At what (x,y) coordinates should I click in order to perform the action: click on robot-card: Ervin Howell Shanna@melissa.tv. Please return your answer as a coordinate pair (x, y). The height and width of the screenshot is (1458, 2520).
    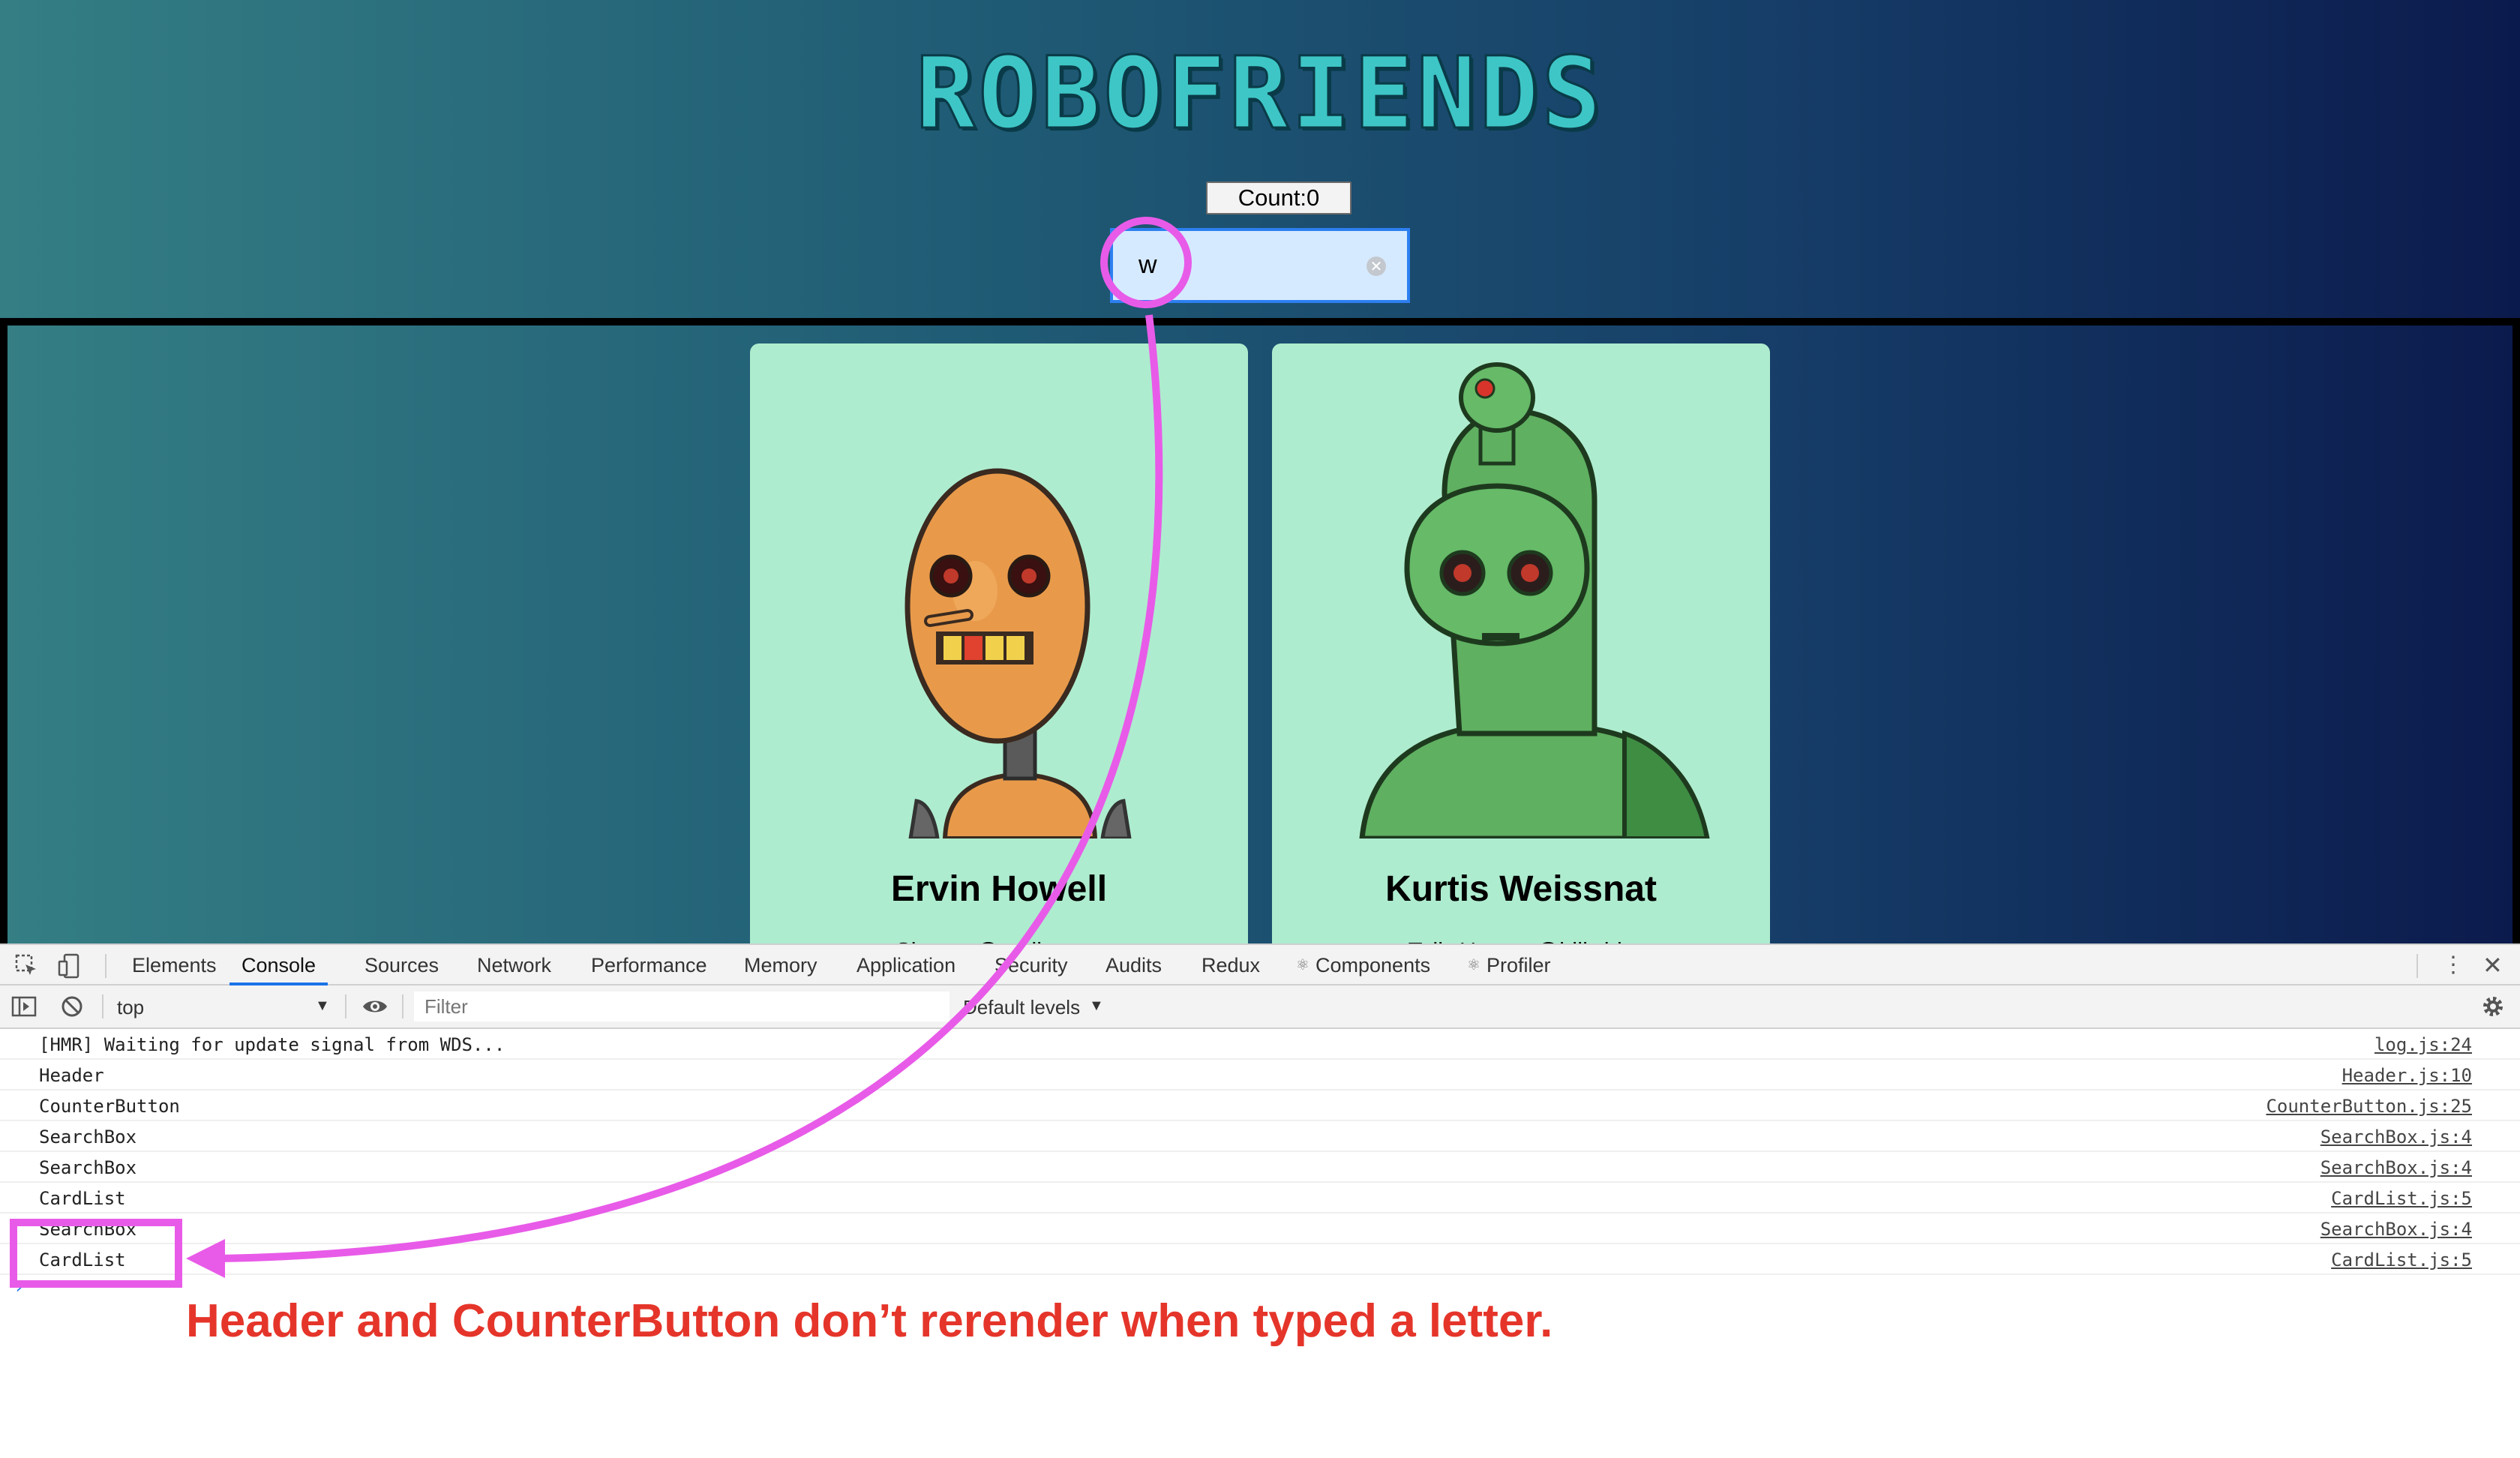
    Looking at the image, I should click on (999, 644).